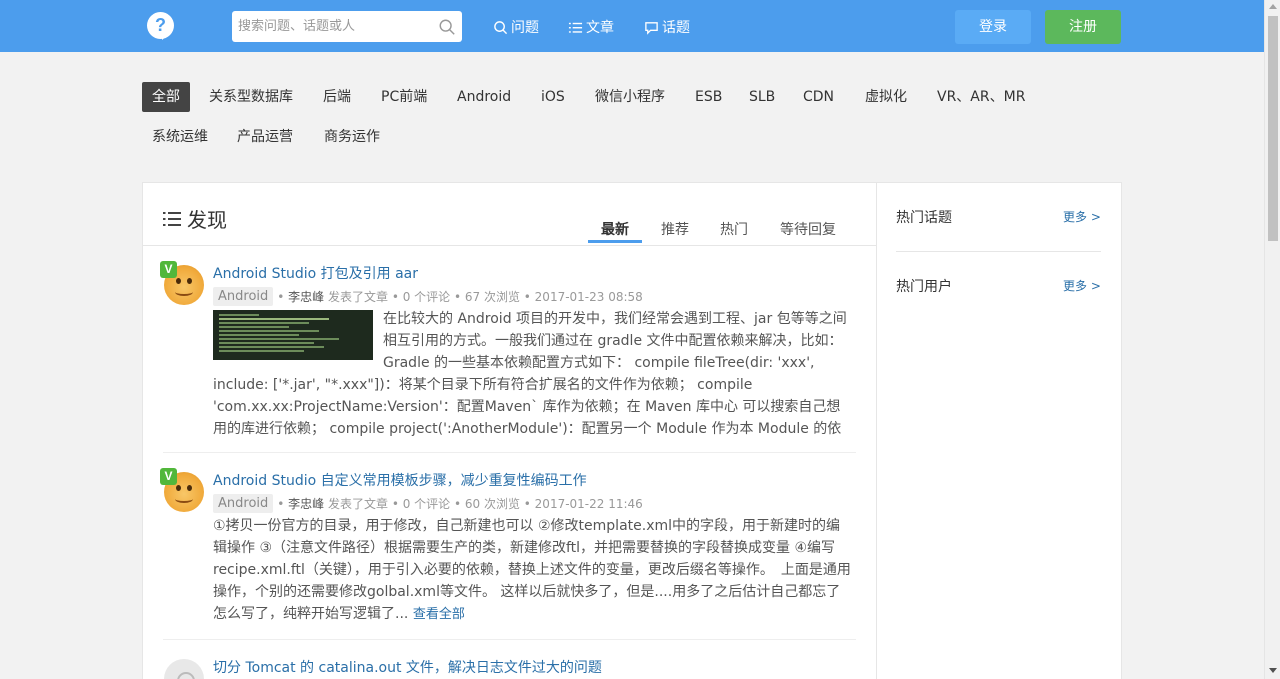 Image resolution: width=1280 pixels, height=679 pixels. I want to click on scroll-up-arrow, so click(1273, 6).